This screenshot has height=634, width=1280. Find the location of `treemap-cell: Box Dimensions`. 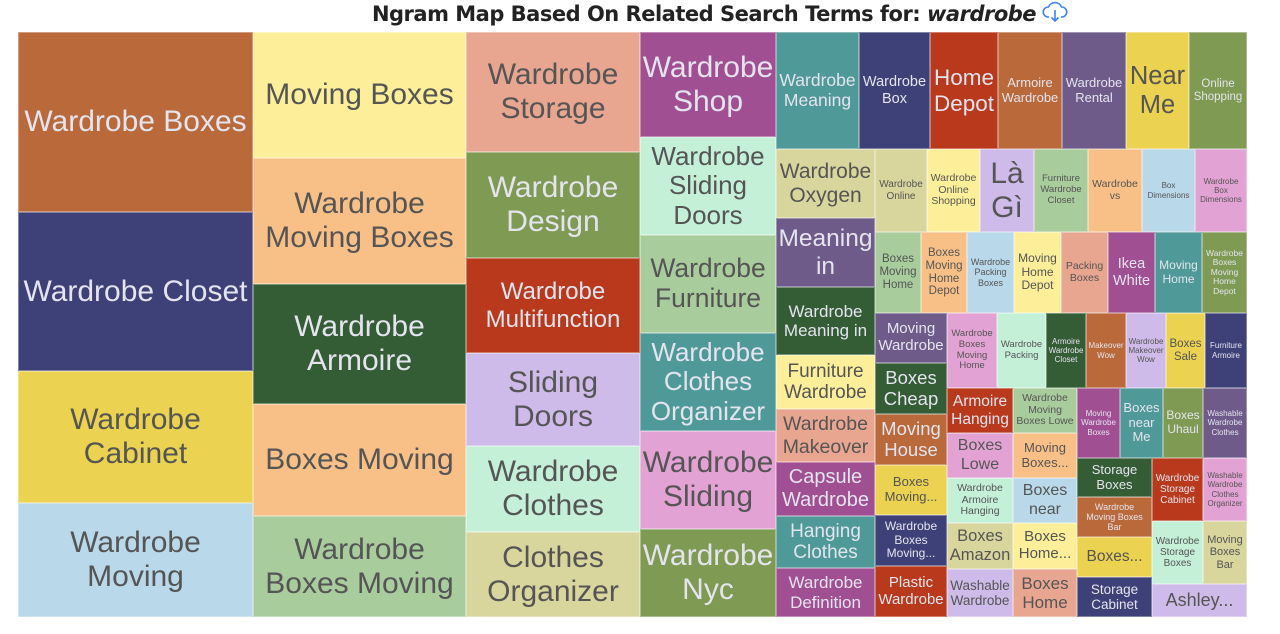

treemap-cell: Box Dimensions is located at coordinates (1168, 190).